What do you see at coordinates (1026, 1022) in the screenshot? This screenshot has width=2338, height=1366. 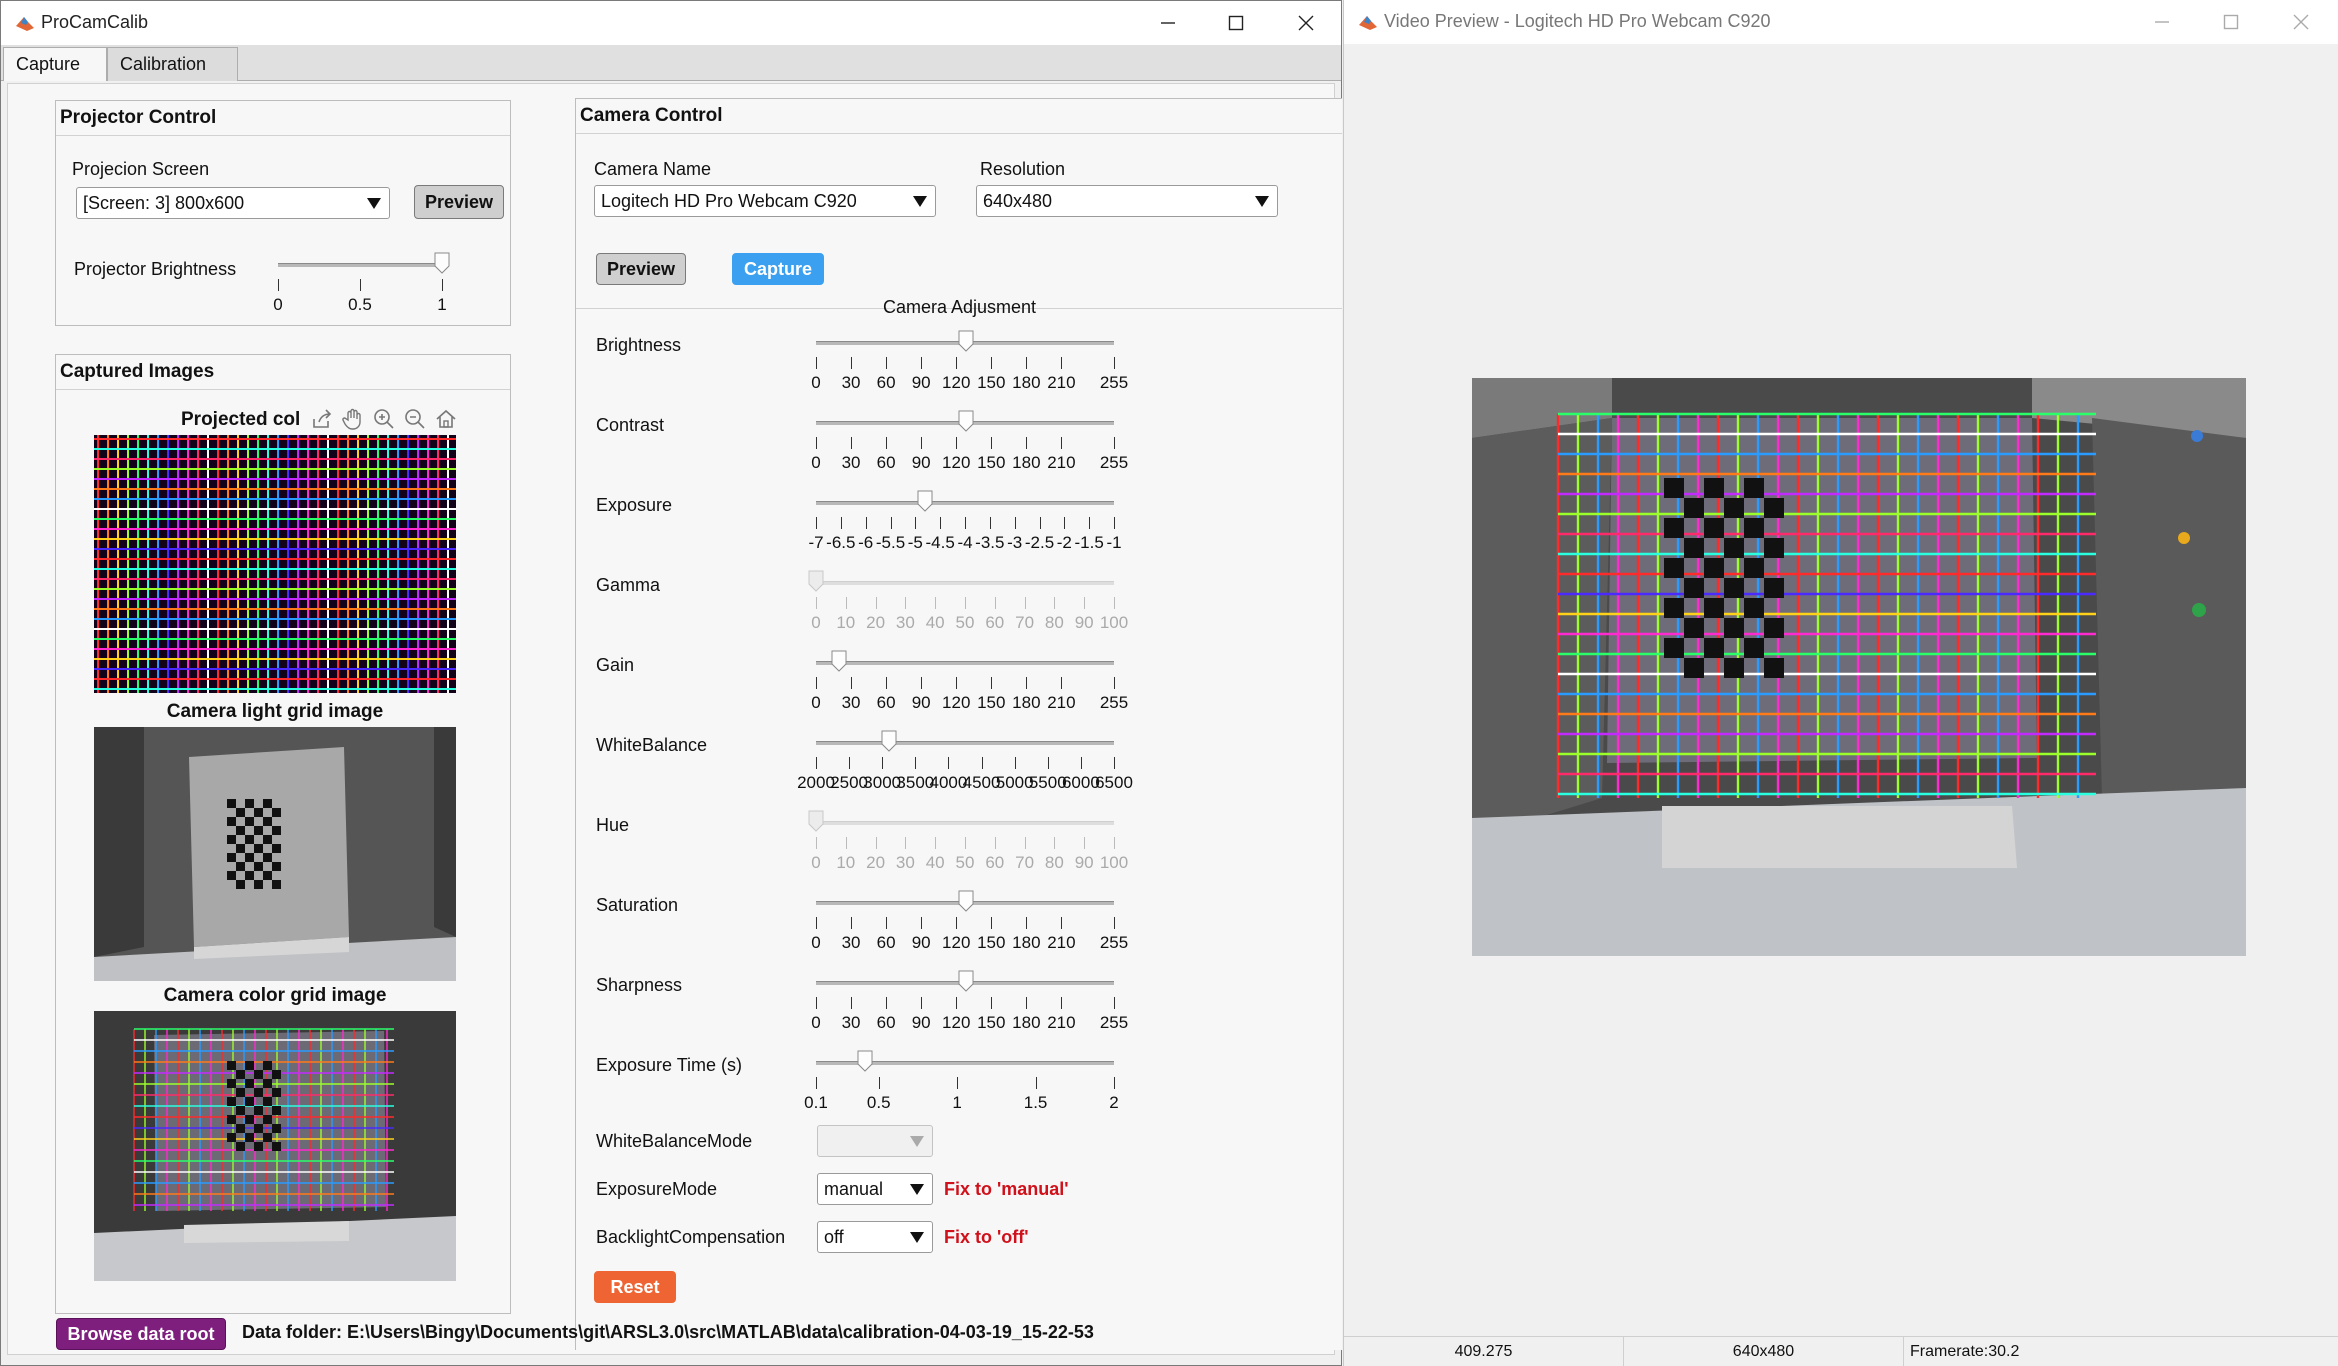 I see `slider-tick-label: 180` at bounding box center [1026, 1022].